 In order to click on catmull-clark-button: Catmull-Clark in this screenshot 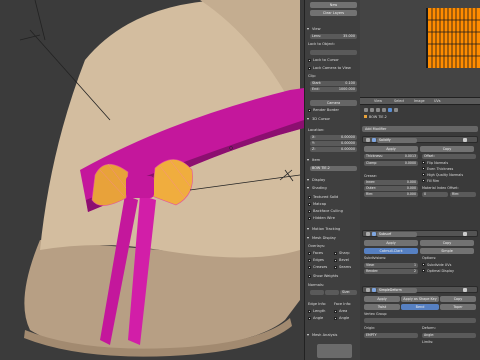, I will do `click(391, 251)`.